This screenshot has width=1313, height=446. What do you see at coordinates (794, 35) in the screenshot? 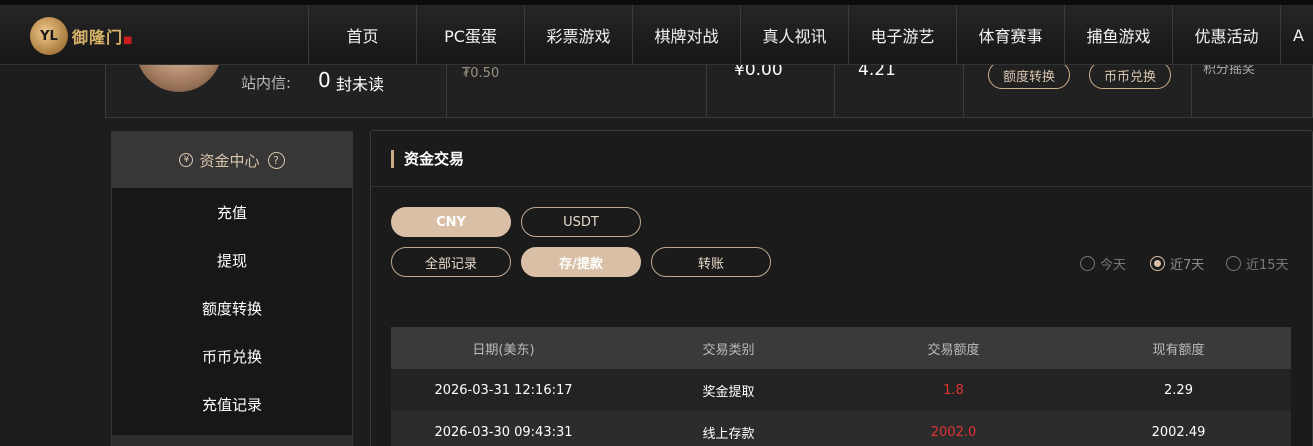
I see `nav-live-casino: 真人视讯` at bounding box center [794, 35].